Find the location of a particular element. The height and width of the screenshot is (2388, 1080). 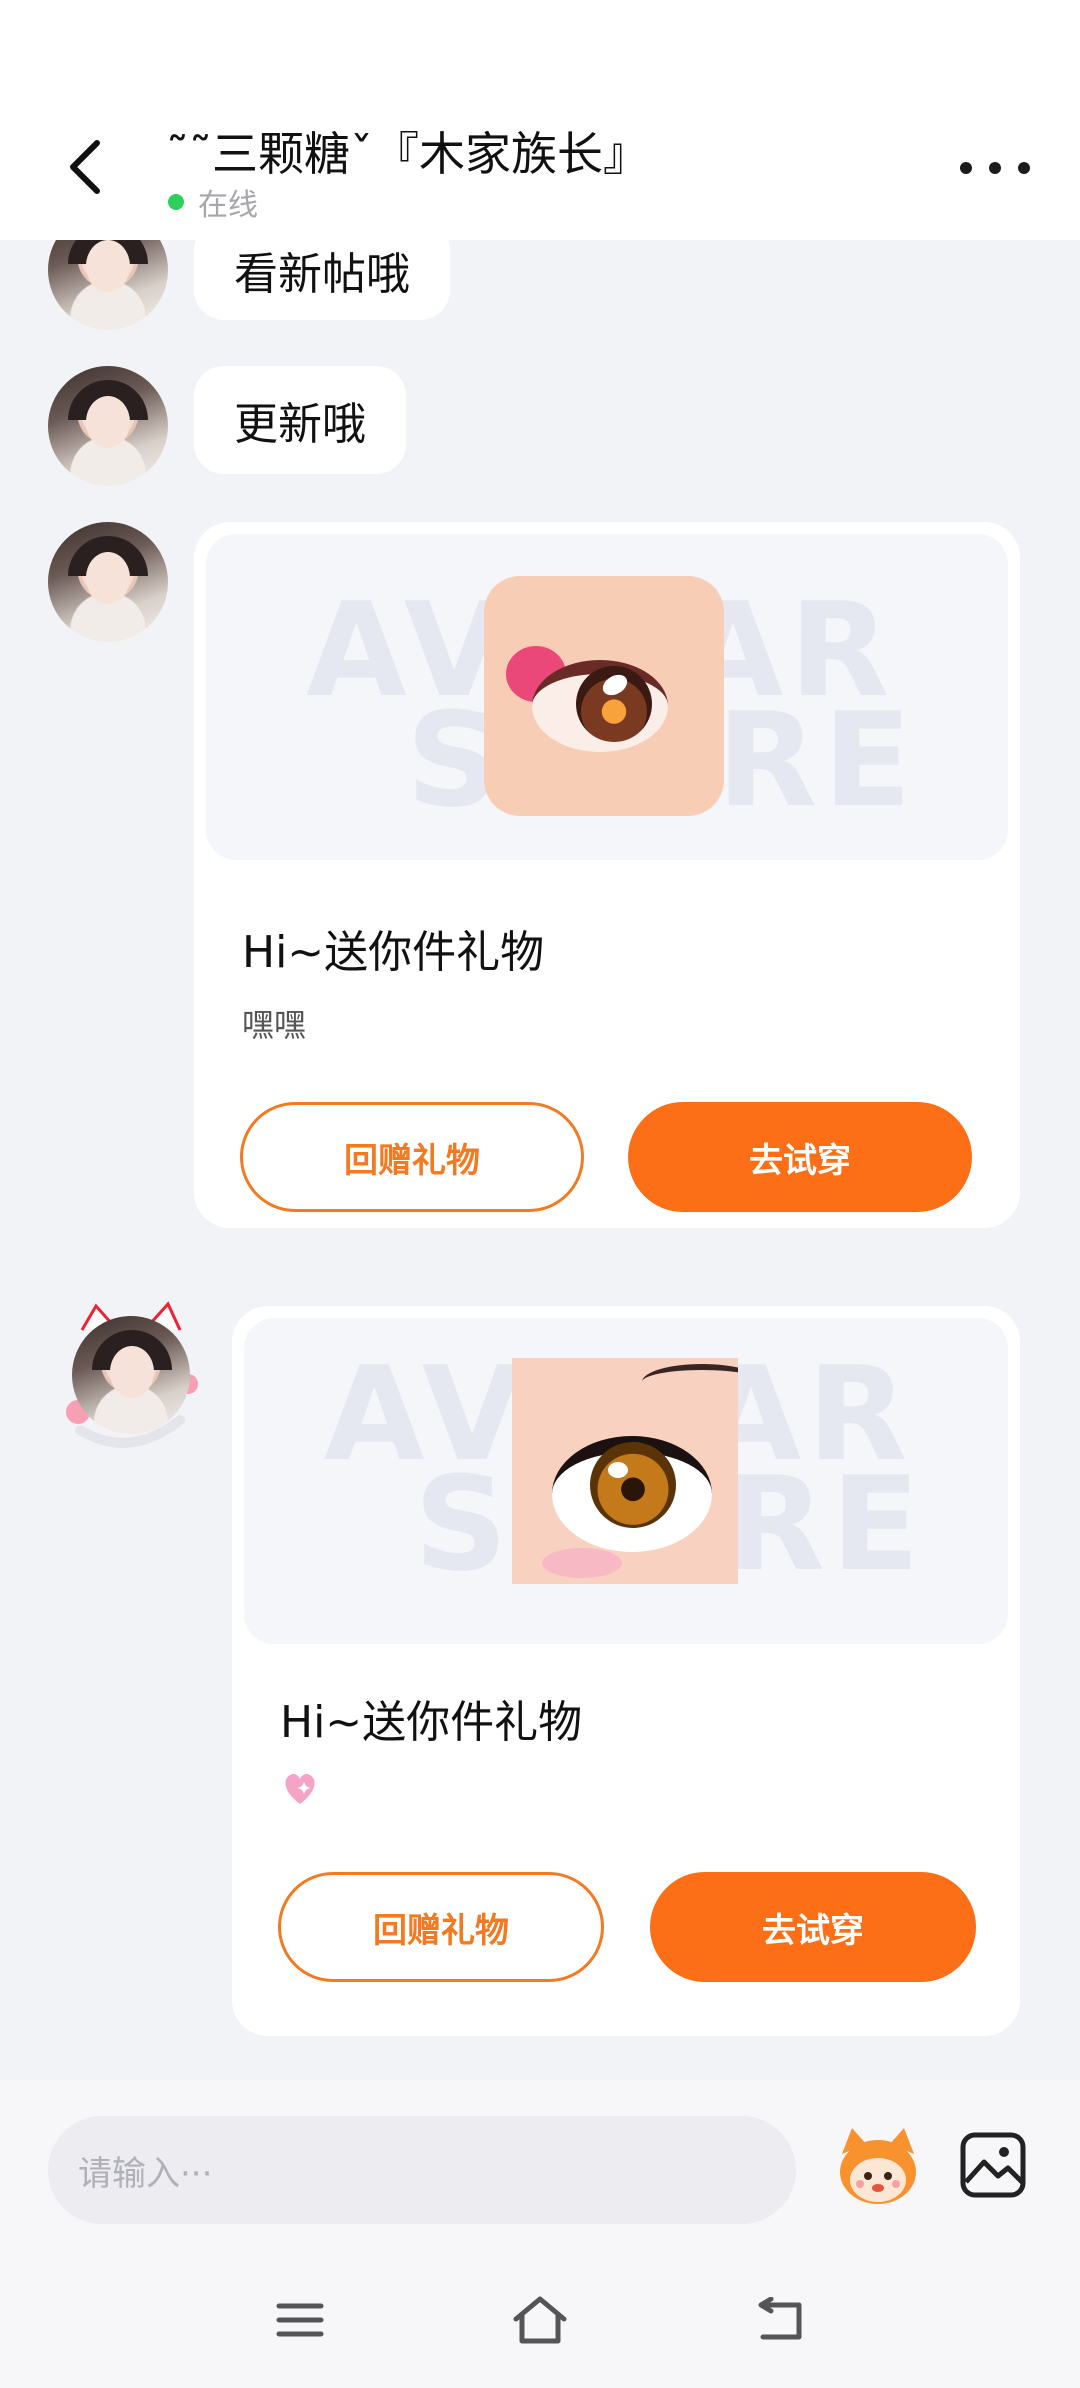

menu-icon is located at coordinates (300, 2320).